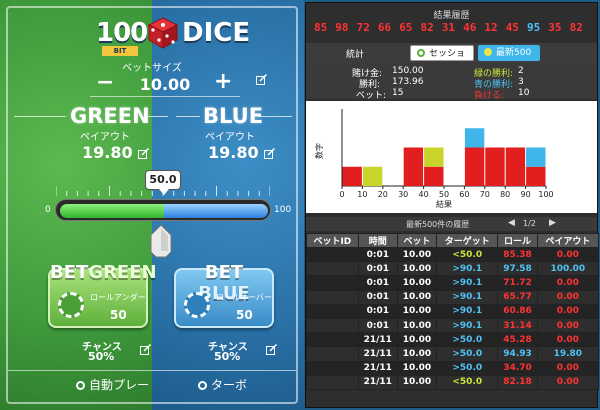 The width and height of the screenshot is (600, 410). Describe the element at coordinates (552, 223) in the screenshot. I see `next-page-icon: ▶` at that location.